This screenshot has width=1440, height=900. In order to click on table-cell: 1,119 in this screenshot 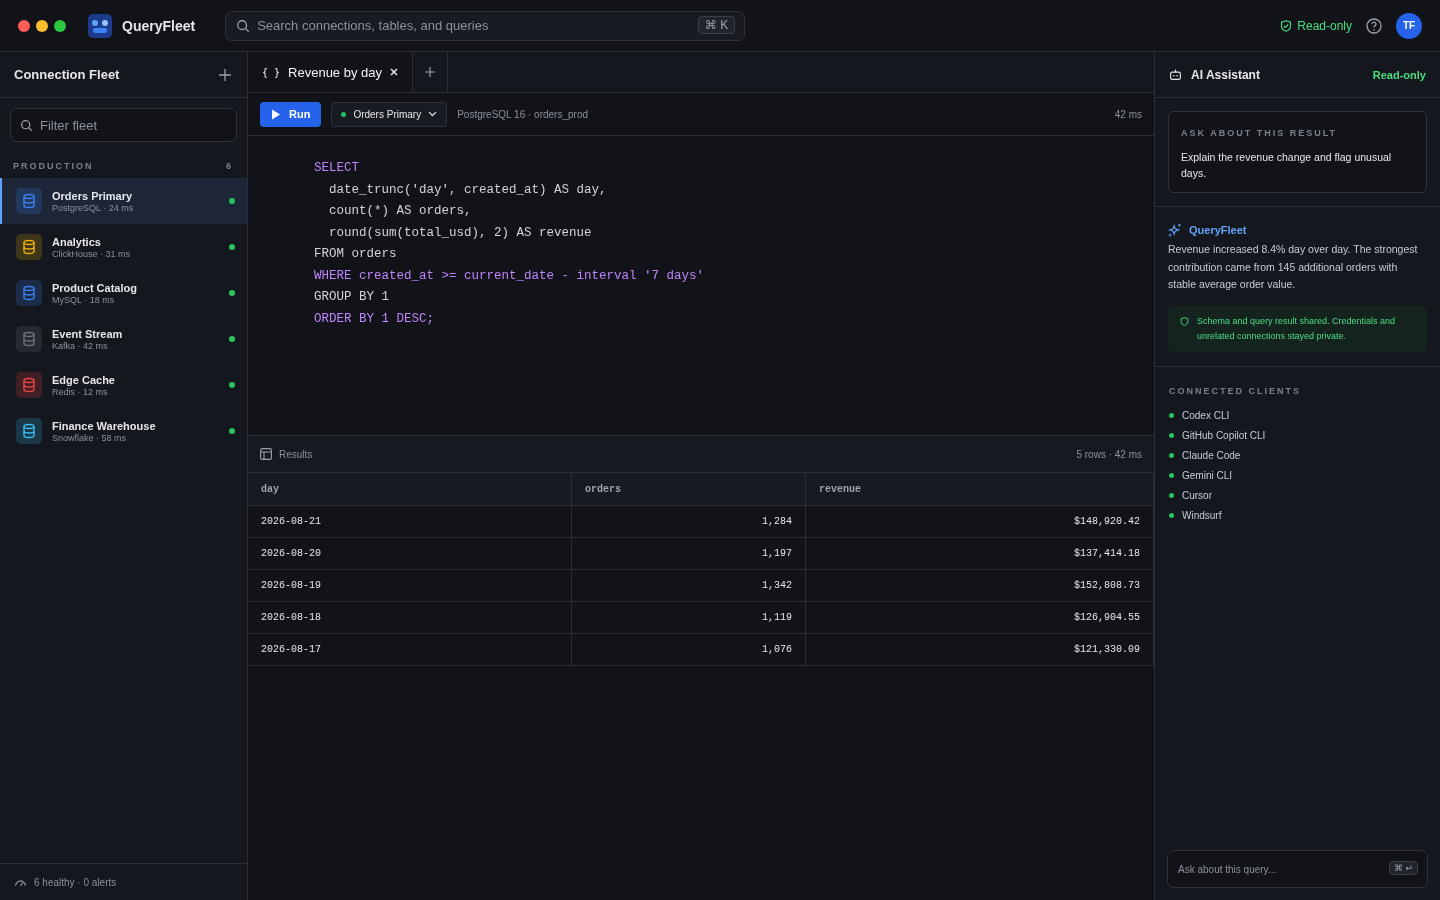, I will do `click(688, 617)`.